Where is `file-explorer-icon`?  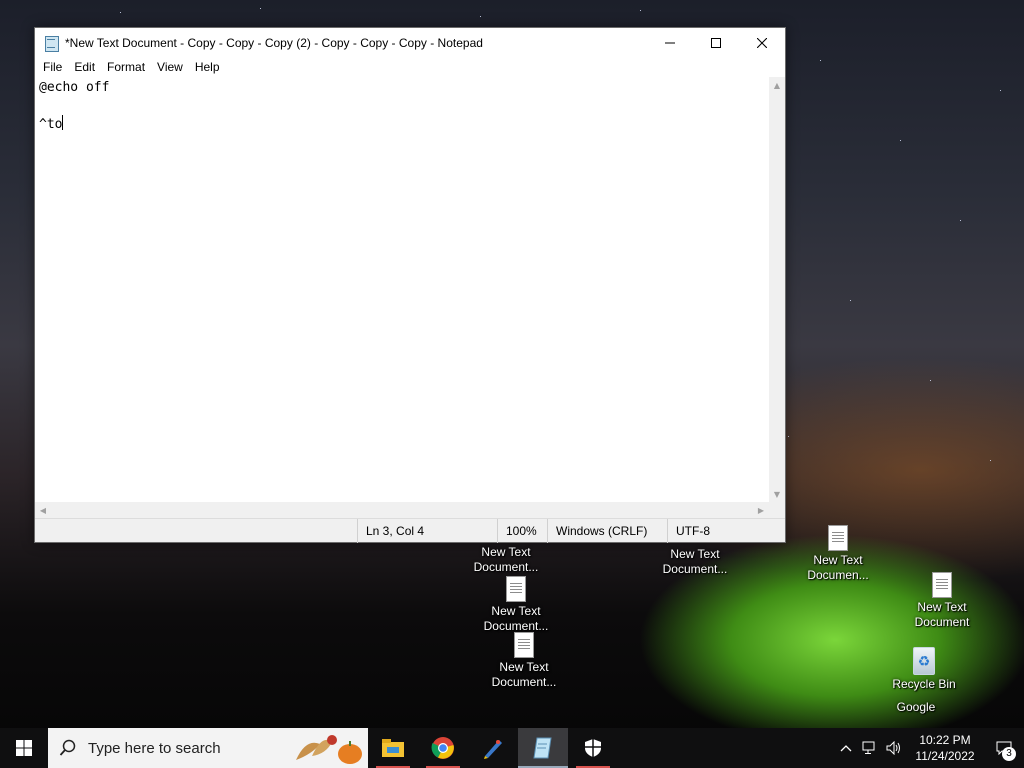
file-explorer-icon is located at coordinates (393, 748).